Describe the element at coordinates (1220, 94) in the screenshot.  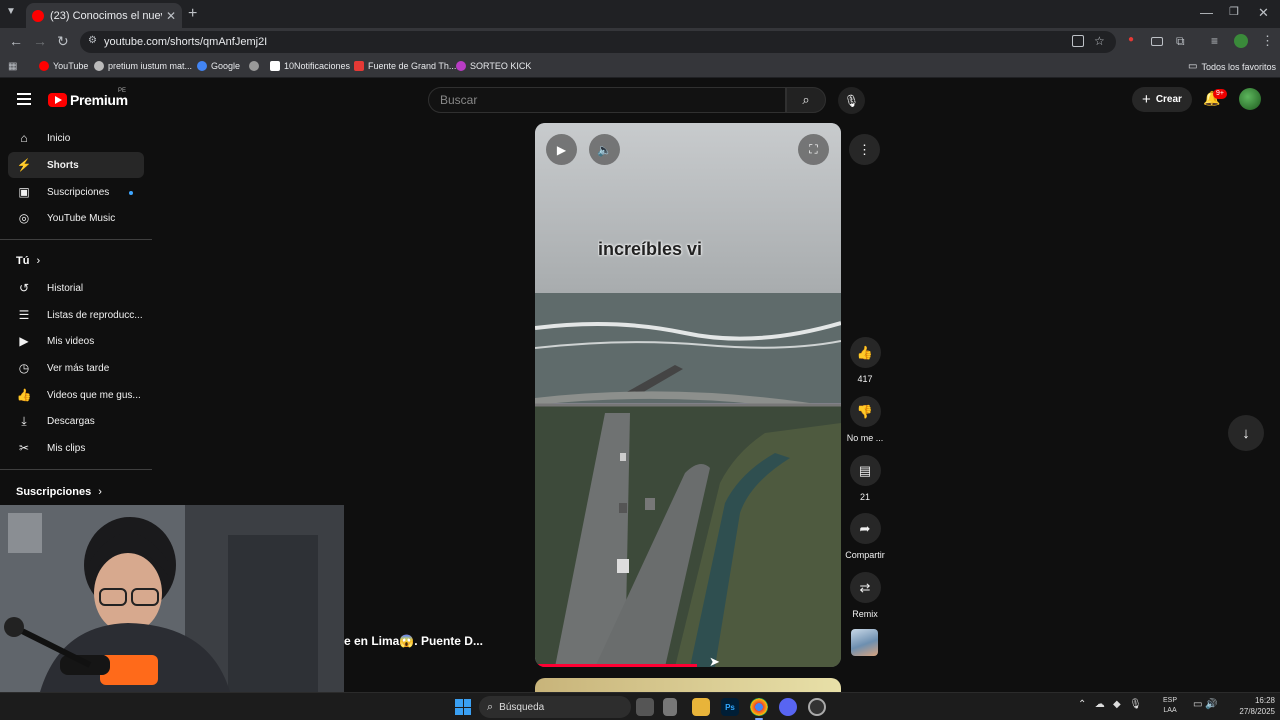
I see `notifications-badge: 9+` at that location.